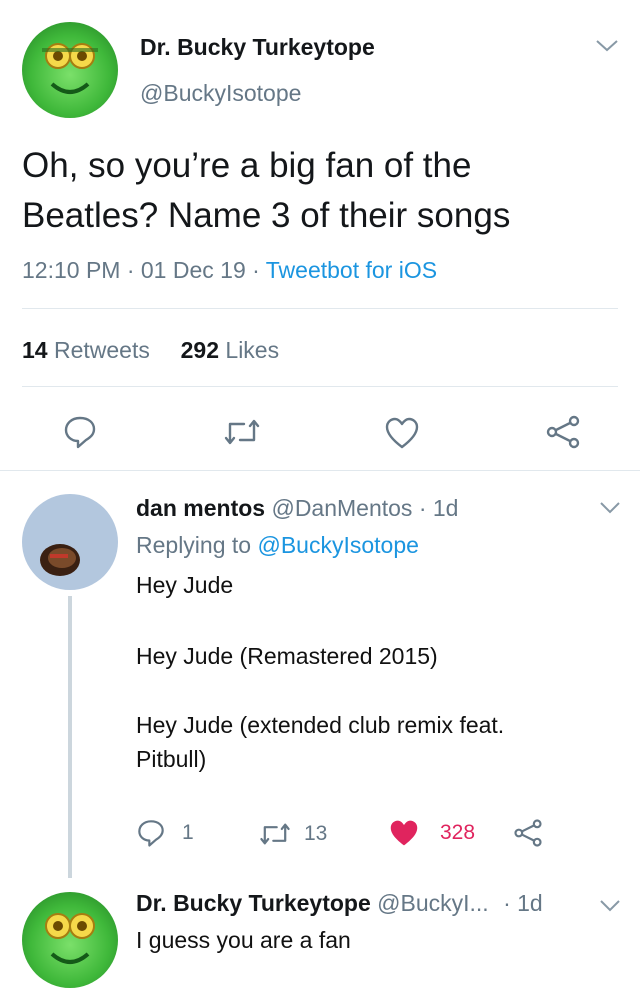 The width and height of the screenshot is (640, 994). I want to click on thread-line, so click(70, 737).